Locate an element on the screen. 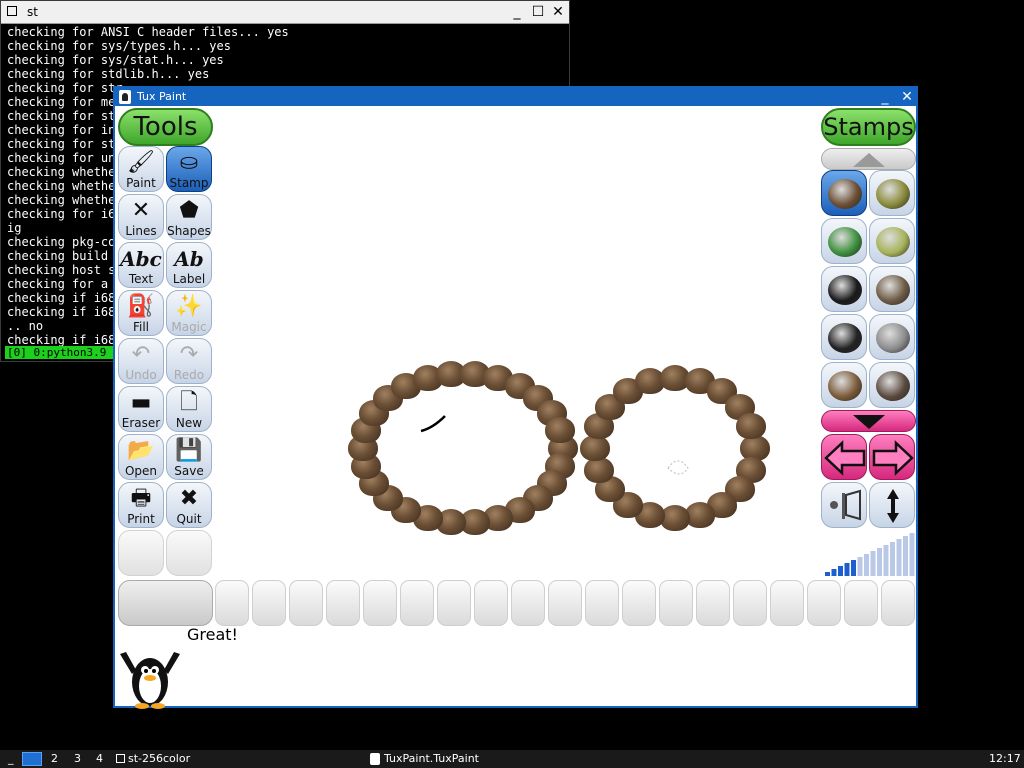  task-tuxpaint: TuxPaint.TuxPaint is located at coordinates (431, 759).